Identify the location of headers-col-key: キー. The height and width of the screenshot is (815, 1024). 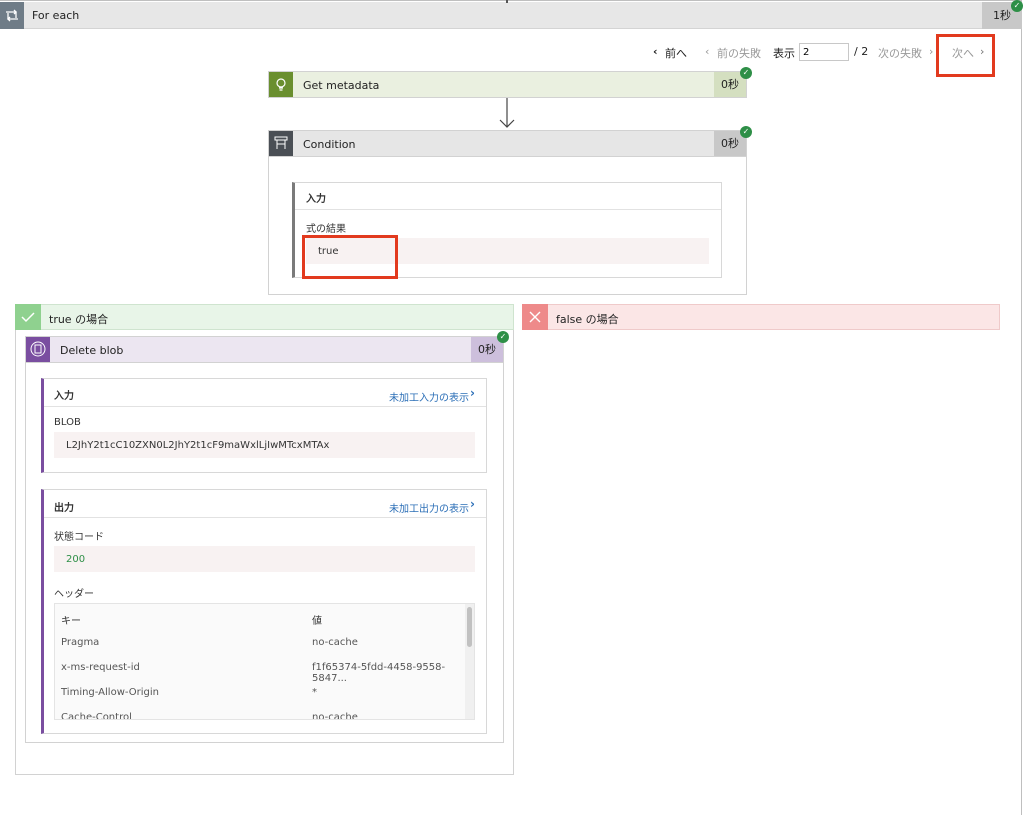
(71, 621).